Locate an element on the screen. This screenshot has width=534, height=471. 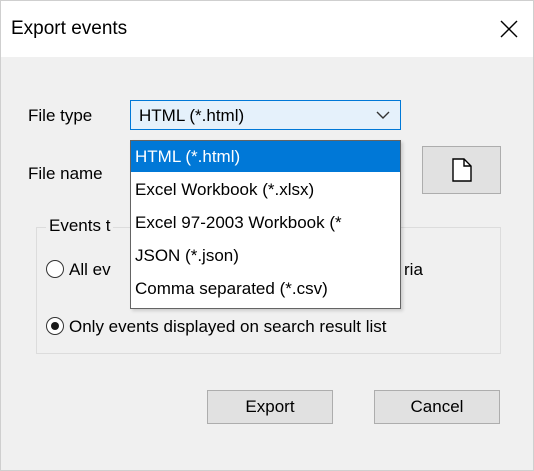
close-icon is located at coordinates (509, 29).